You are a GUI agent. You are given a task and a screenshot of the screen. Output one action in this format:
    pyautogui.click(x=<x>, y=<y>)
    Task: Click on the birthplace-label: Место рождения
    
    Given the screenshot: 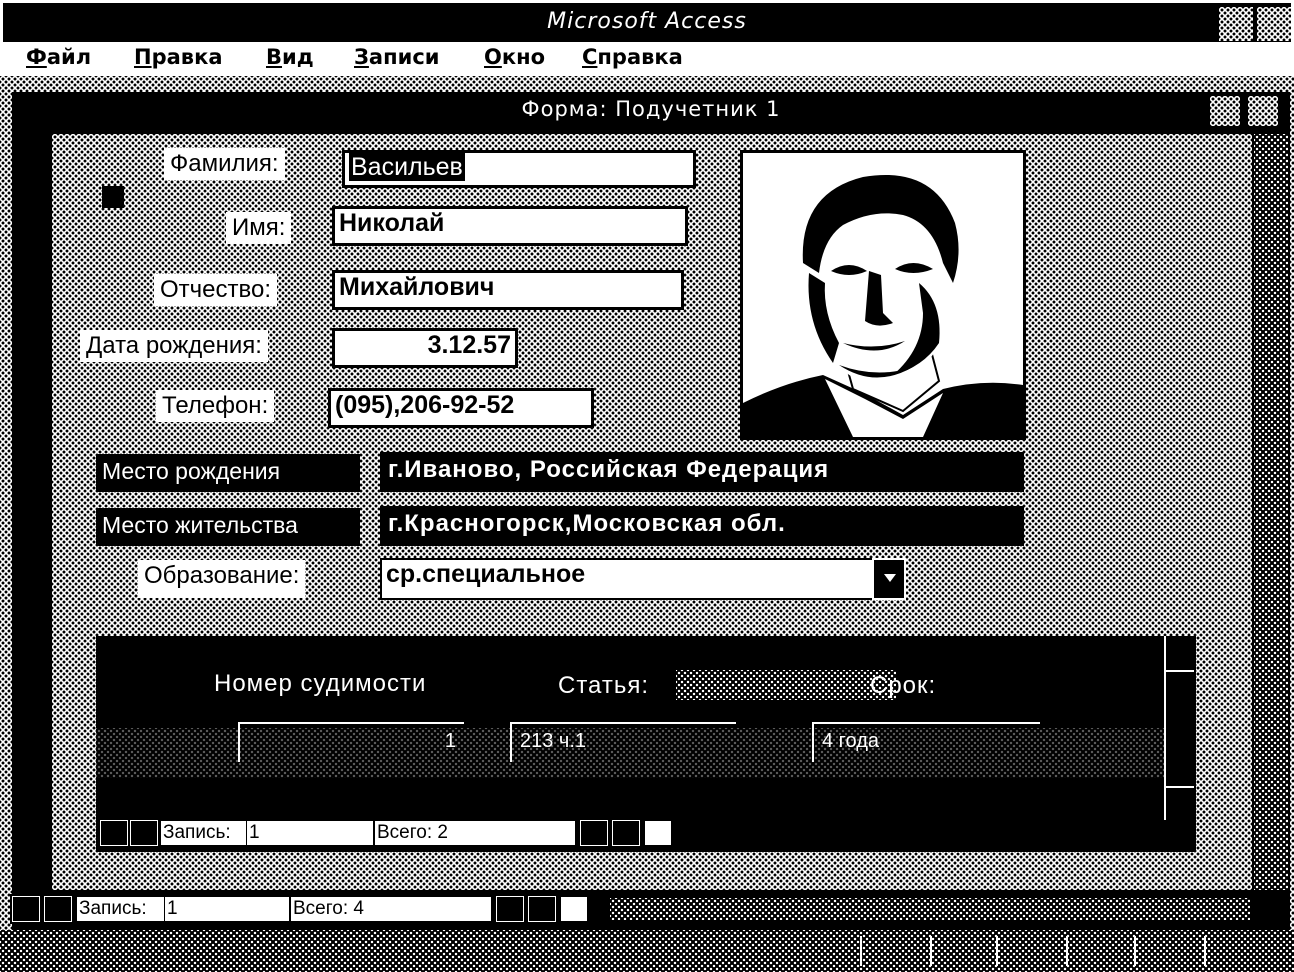 What is the action you would take?
    pyautogui.click(x=228, y=473)
    